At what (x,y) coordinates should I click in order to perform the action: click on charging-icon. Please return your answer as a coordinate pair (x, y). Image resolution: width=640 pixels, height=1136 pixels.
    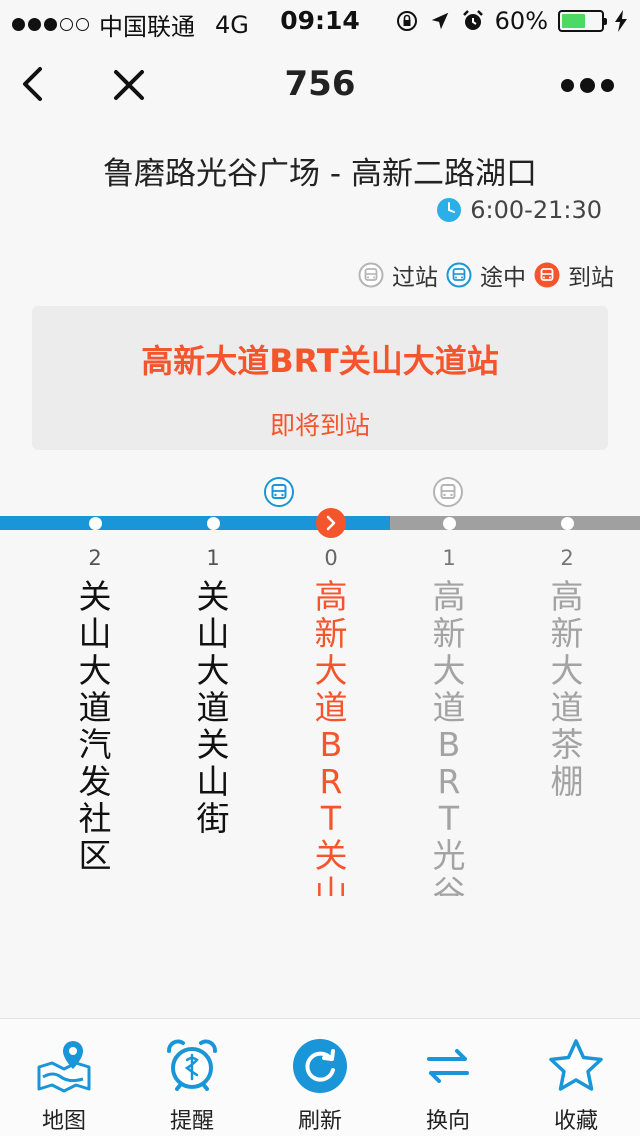
    Looking at the image, I should click on (621, 21).